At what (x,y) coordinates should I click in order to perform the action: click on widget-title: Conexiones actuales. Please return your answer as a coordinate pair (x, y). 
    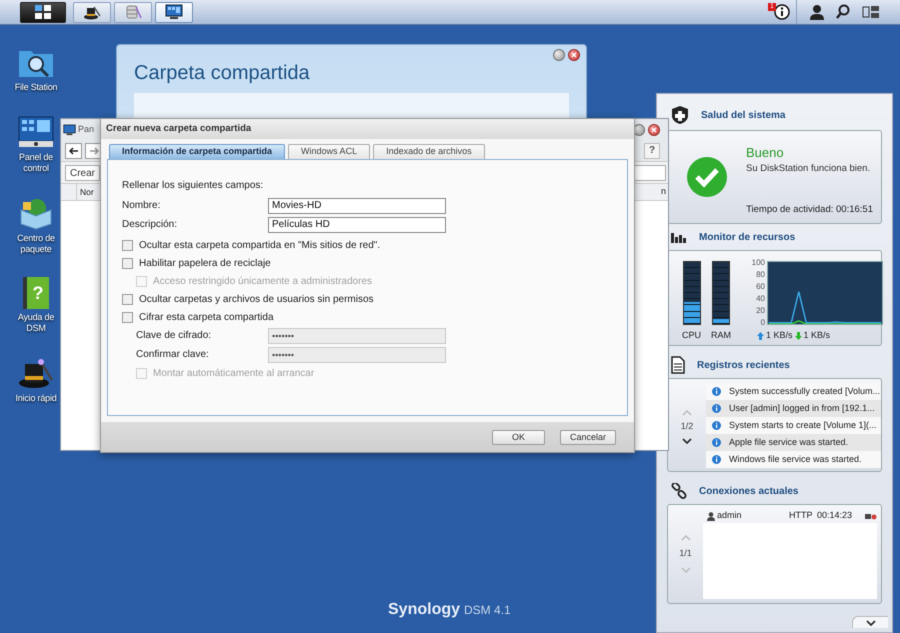
    Looking at the image, I should click on (748, 491).